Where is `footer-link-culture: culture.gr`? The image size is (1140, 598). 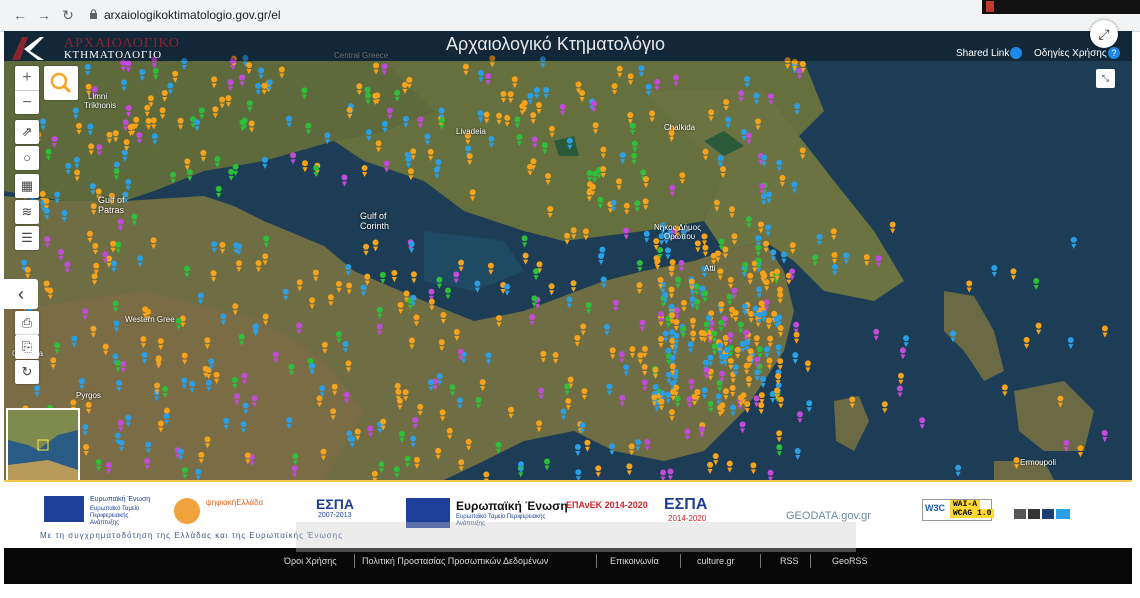
footer-link-culture: culture.gr is located at coordinates (716, 561).